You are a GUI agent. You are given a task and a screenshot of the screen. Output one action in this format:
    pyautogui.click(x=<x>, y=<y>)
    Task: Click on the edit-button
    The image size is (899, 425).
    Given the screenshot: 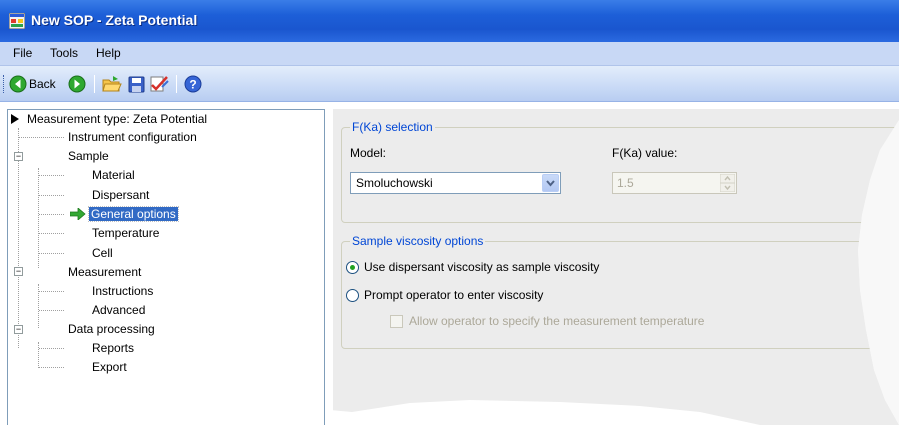 What is the action you would take?
    pyautogui.click(x=160, y=84)
    